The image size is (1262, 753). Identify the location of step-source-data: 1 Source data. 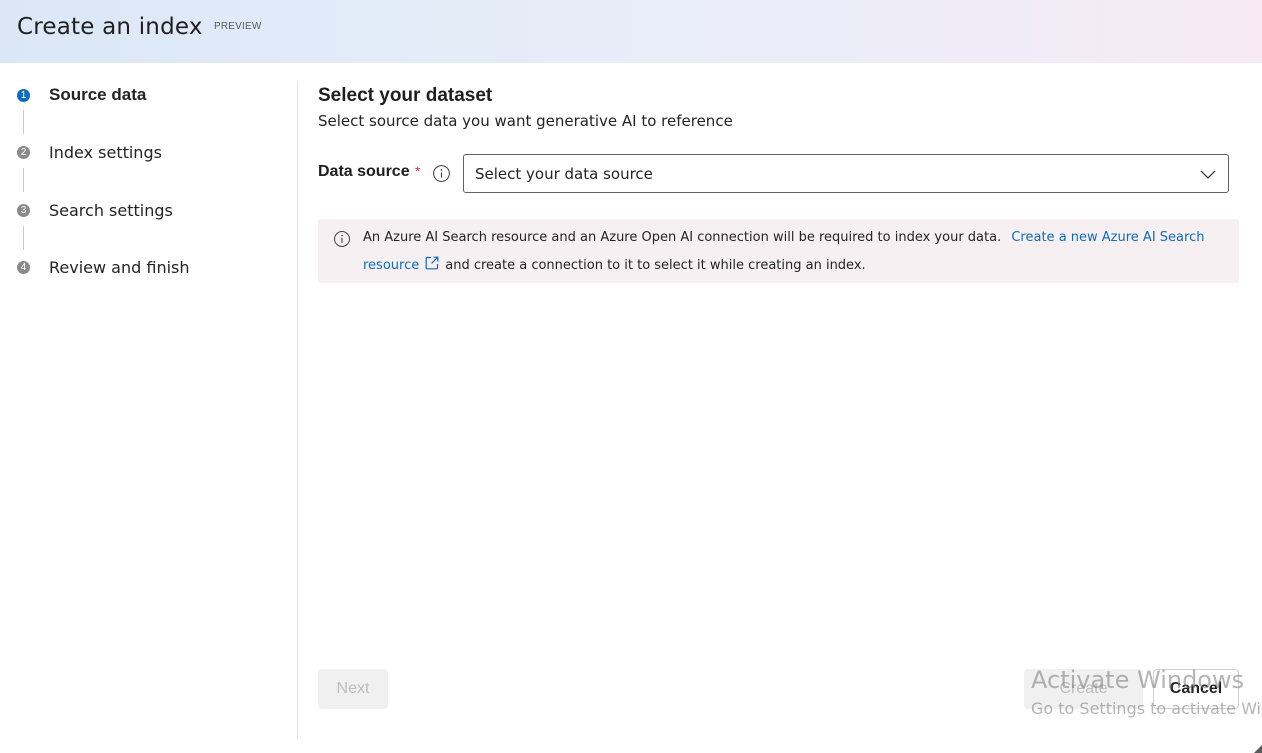
(80, 95).